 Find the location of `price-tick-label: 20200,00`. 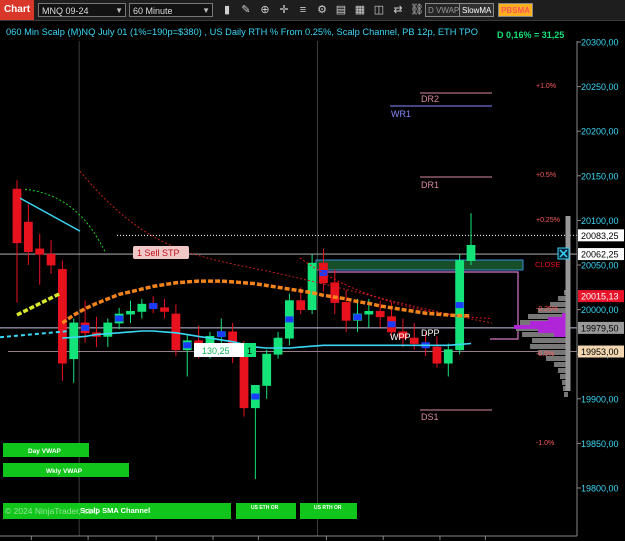

price-tick-label: 20200,00 is located at coordinates (600, 132).